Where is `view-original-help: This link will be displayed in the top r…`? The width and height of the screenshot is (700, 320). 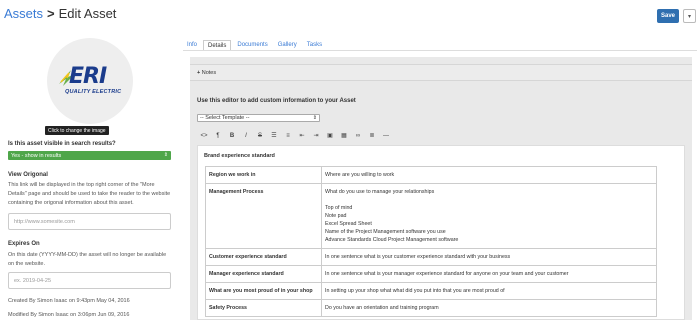 view-original-help: This link will be displayed in the top r… is located at coordinates (89, 194).